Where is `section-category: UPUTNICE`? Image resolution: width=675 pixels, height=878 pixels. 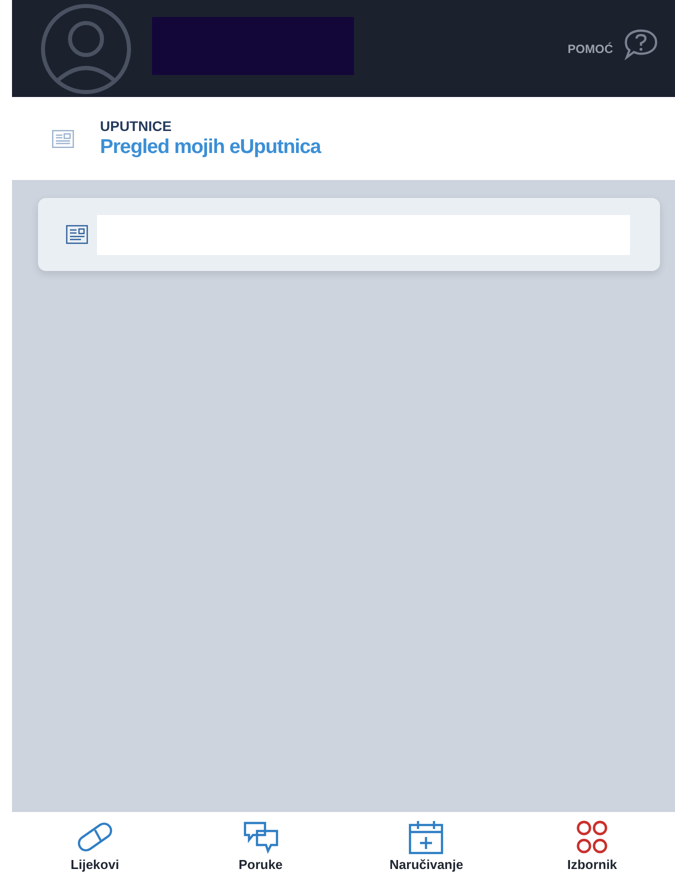
section-category: UPUTNICE is located at coordinates (136, 126).